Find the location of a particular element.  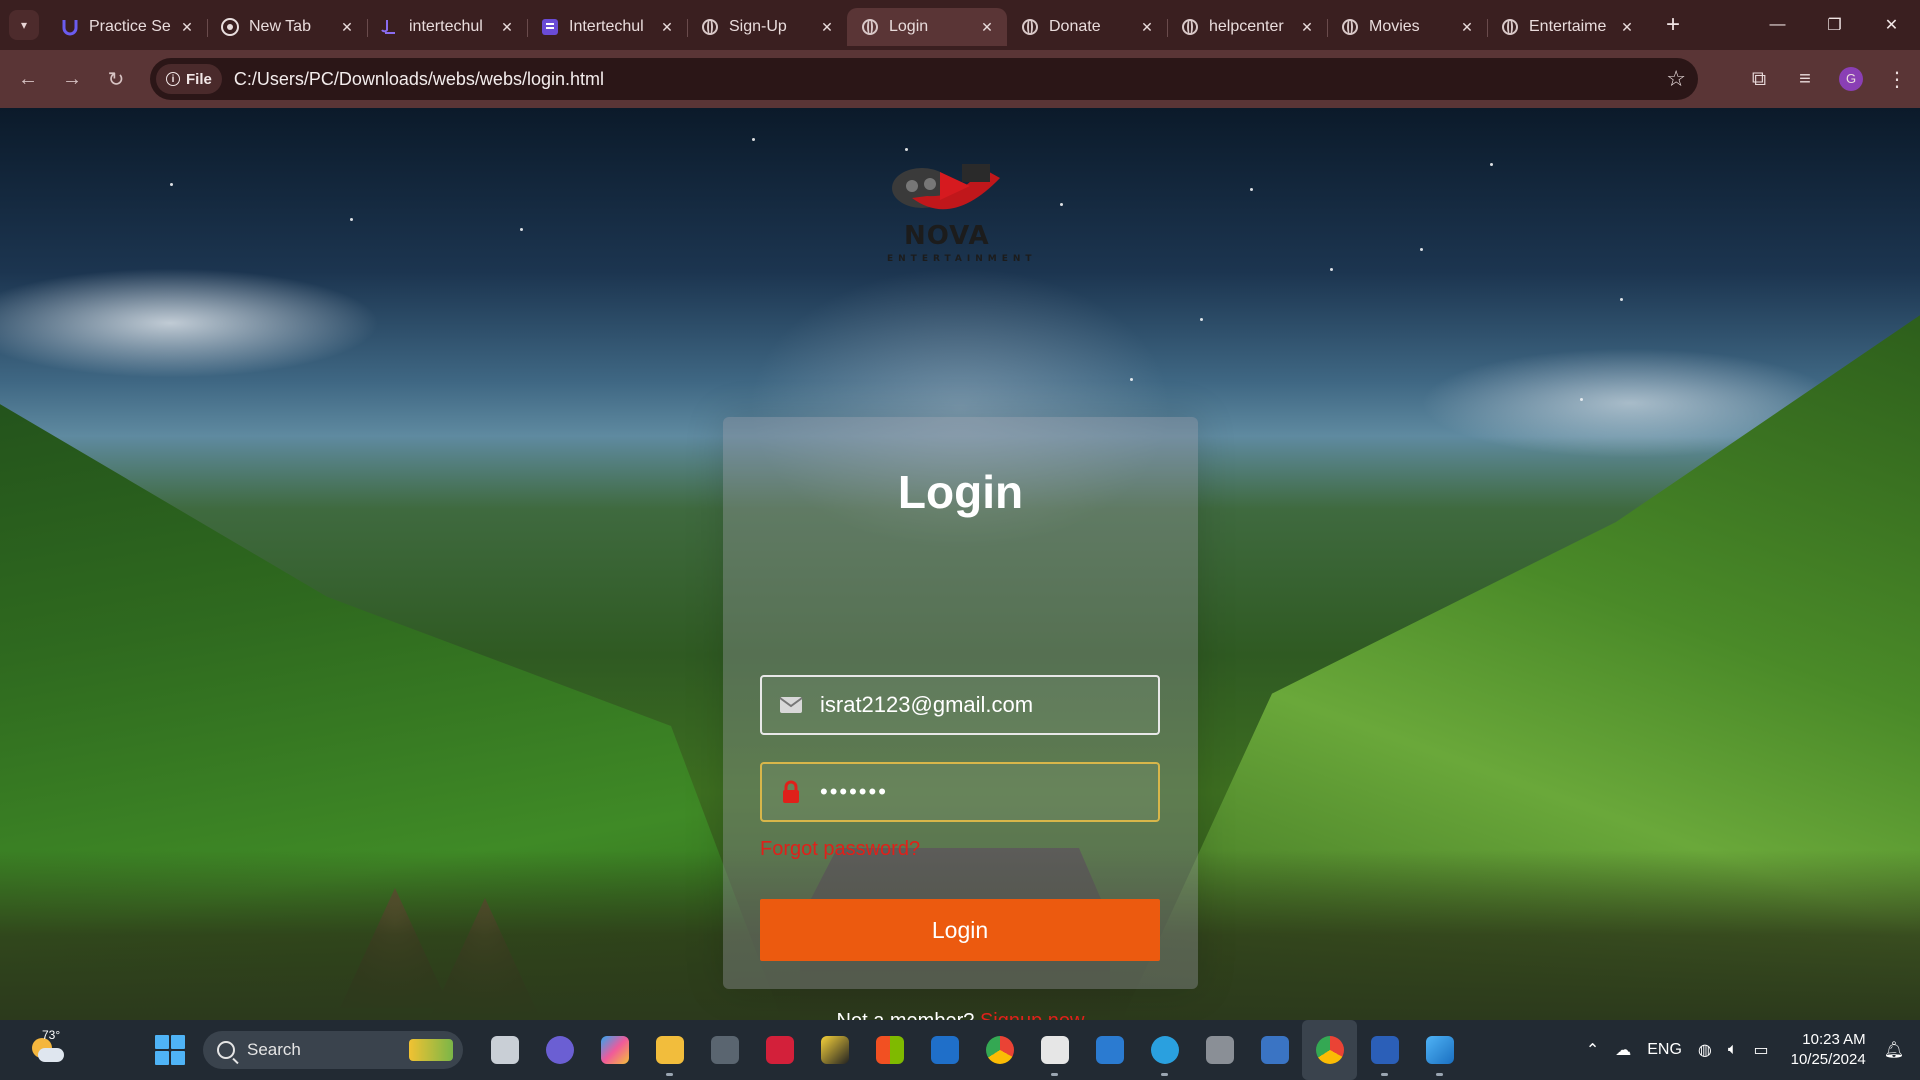

email-field is located at coordinates (960, 705).